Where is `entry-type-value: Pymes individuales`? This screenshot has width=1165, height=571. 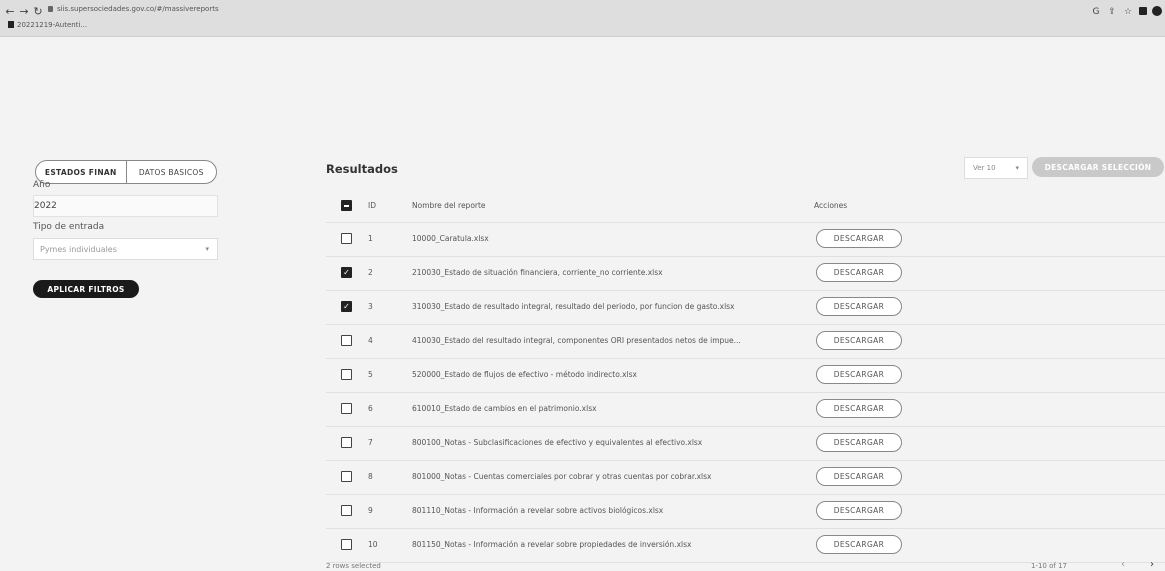
entry-type-value: Pymes individuales is located at coordinates (78, 249).